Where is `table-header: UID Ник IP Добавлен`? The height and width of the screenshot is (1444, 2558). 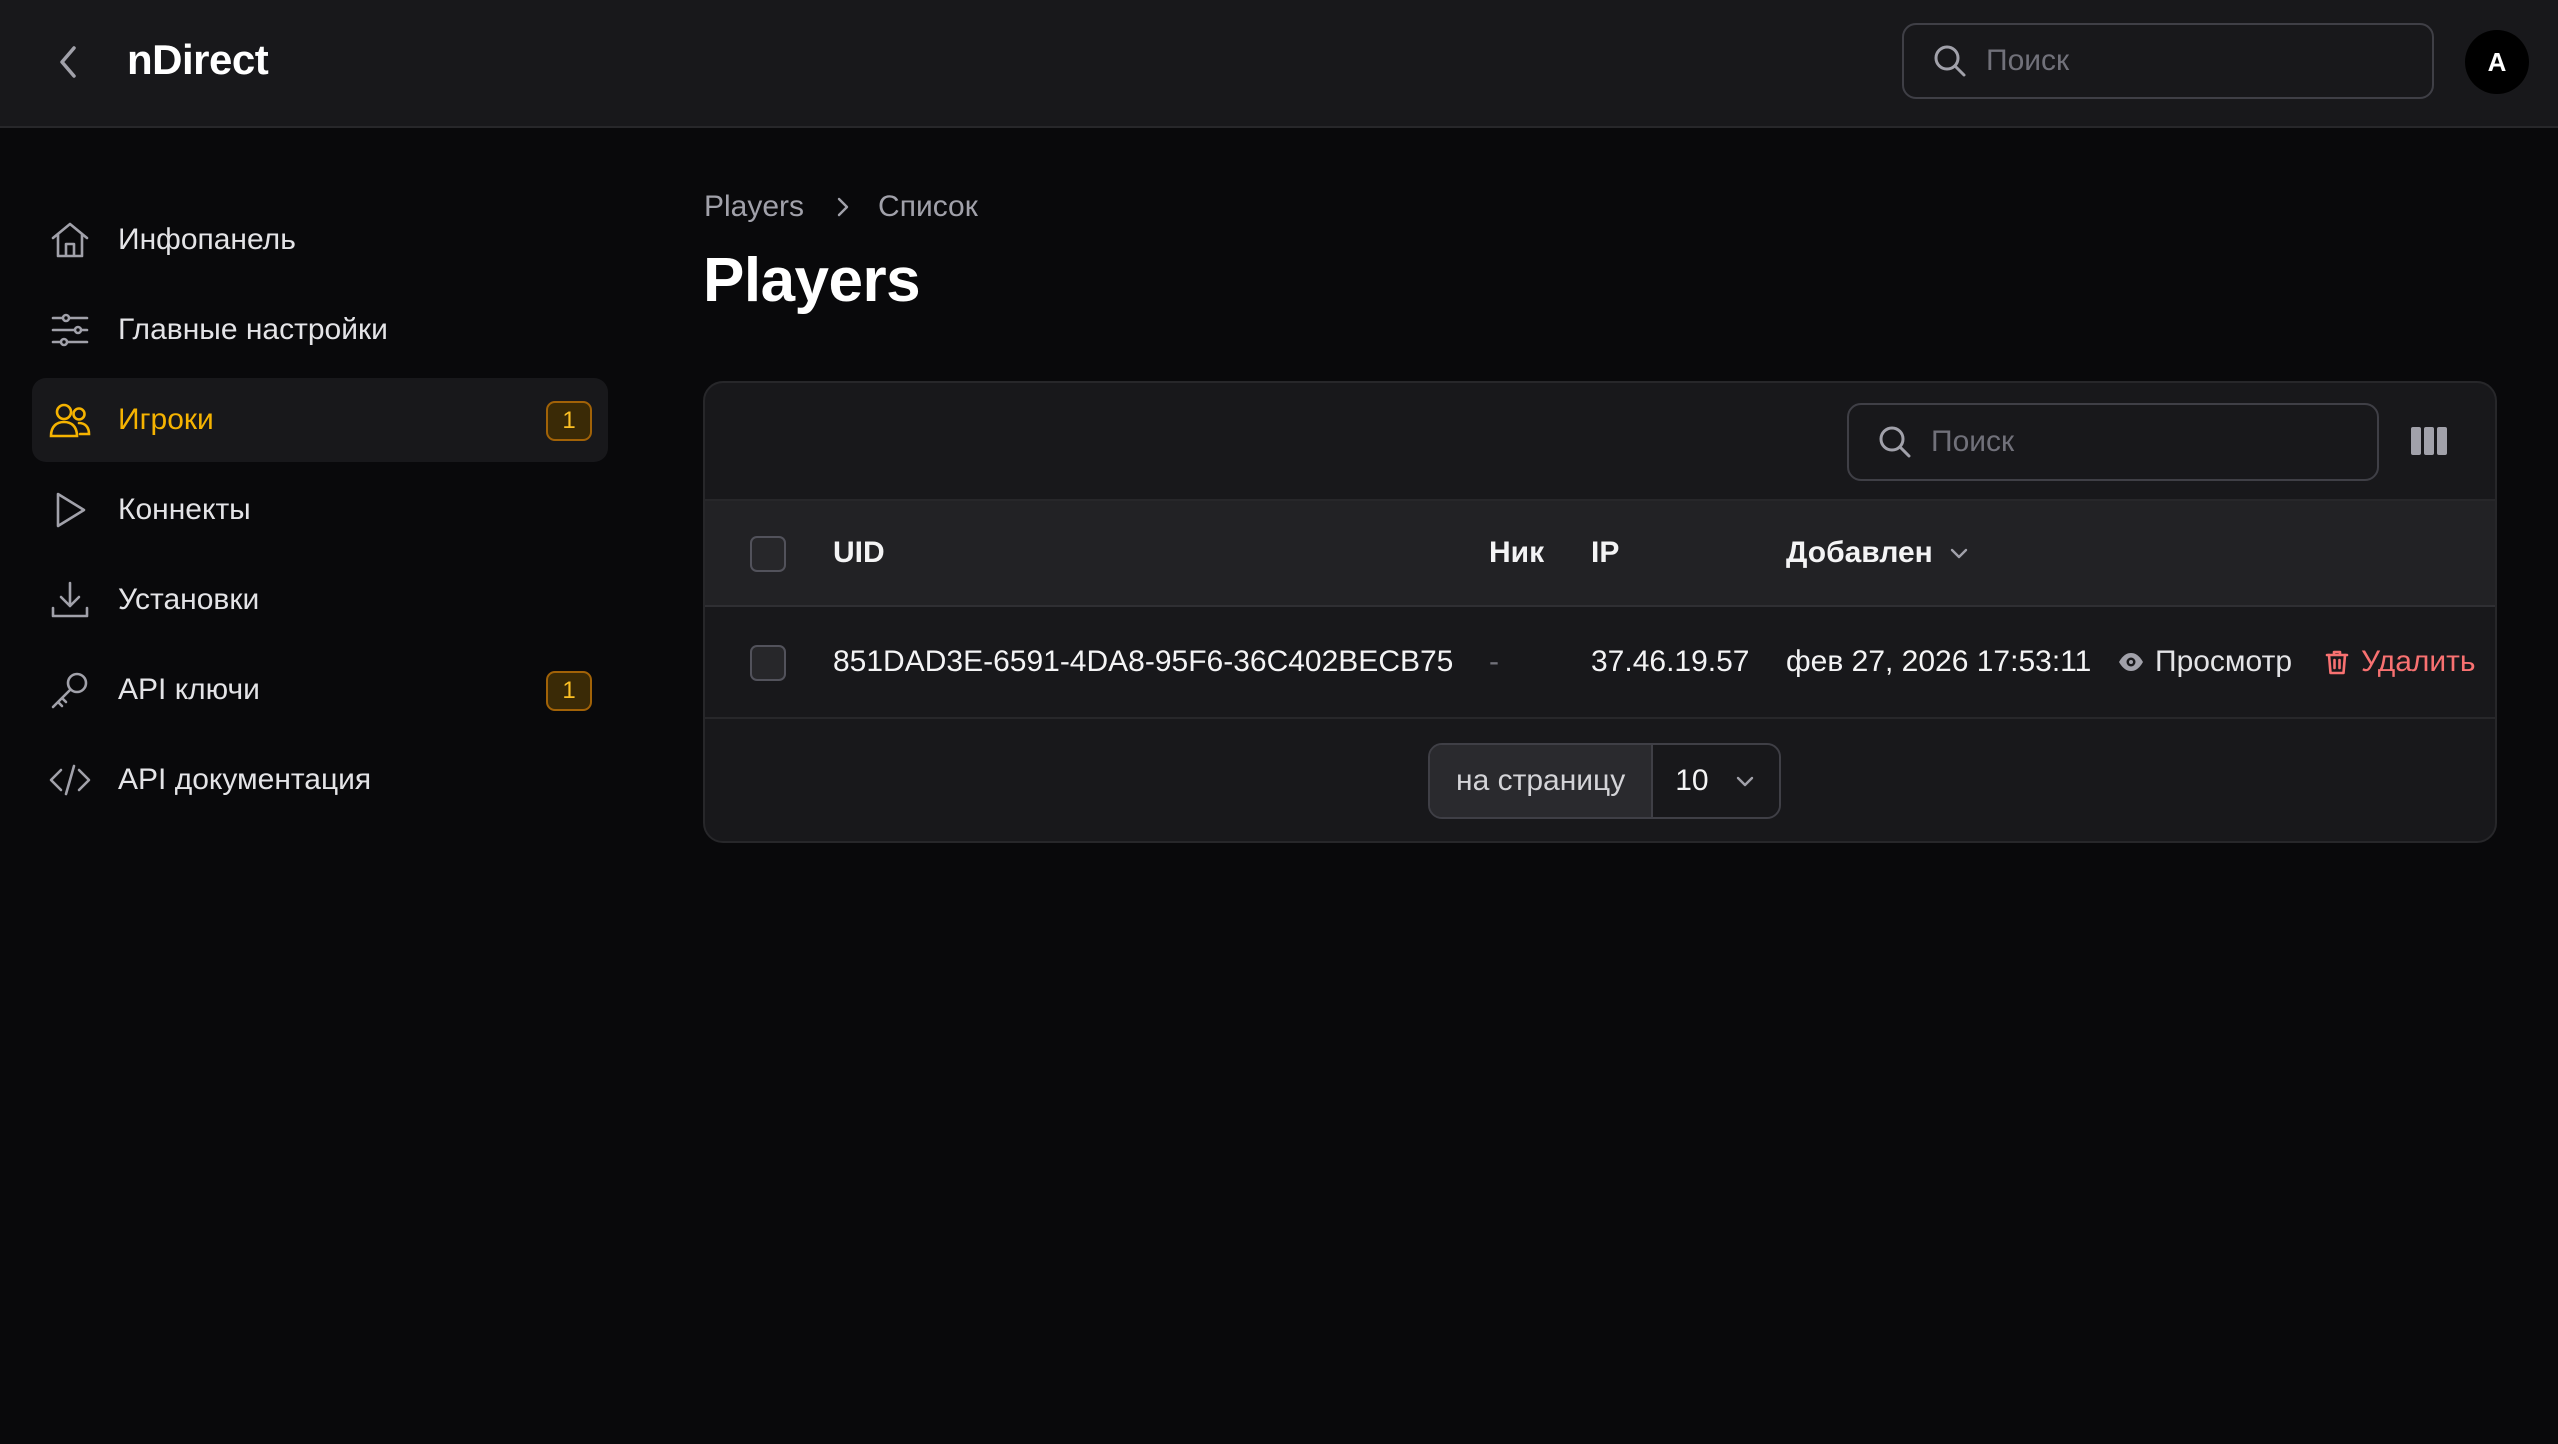
table-header: UID Ник IP Добавлен is located at coordinates (1600, 554).